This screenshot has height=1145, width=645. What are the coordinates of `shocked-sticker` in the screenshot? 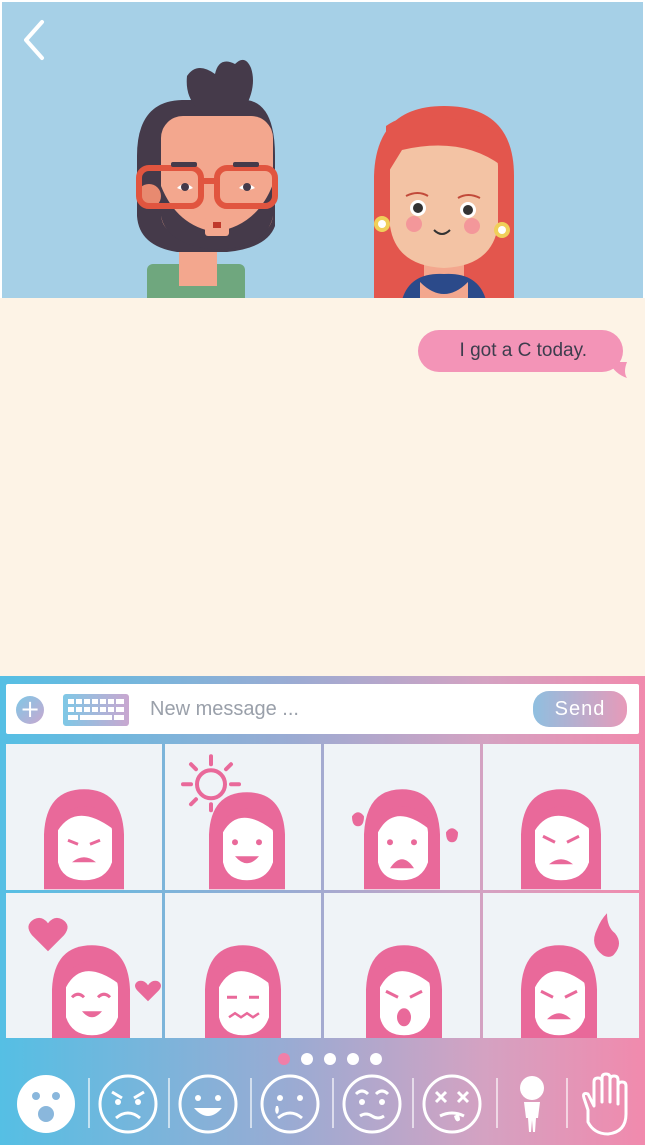 It's located at (402, 965).